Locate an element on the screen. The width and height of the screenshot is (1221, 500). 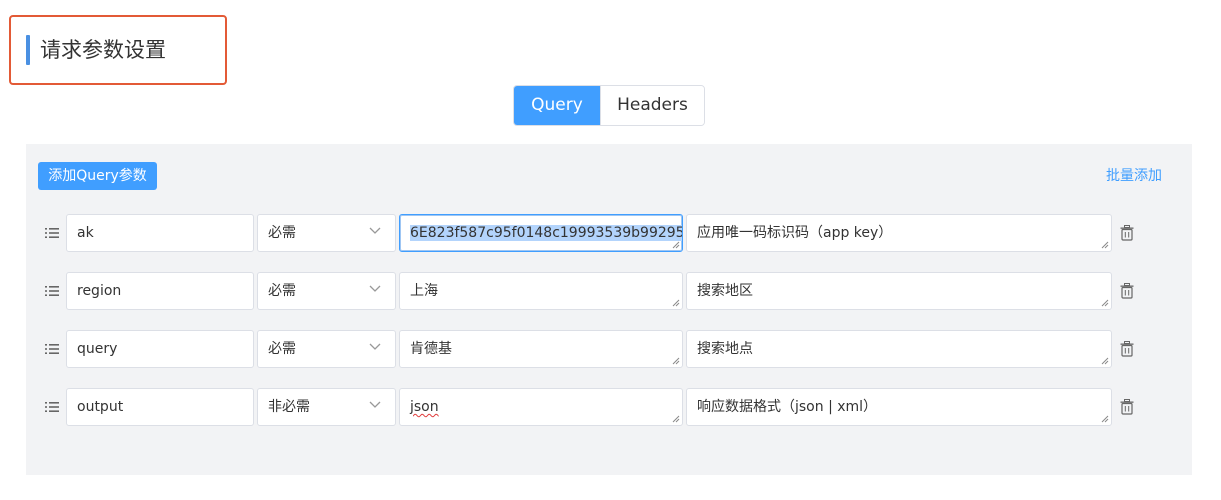
title-accent-bar is located at coordinates (28, 50).